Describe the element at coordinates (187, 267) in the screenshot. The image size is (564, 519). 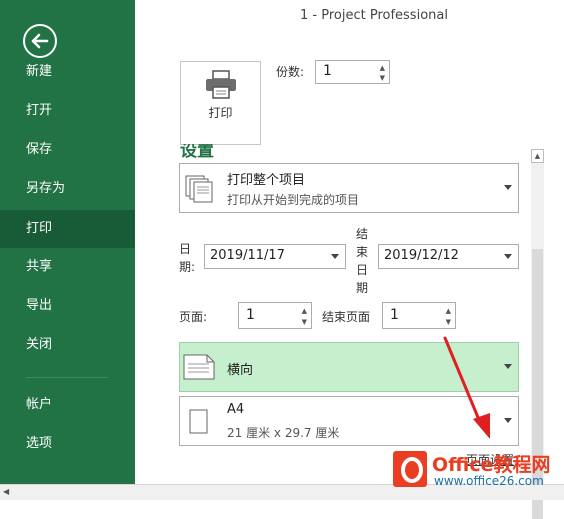
I see `start-date-label-b: 期:` at that location.